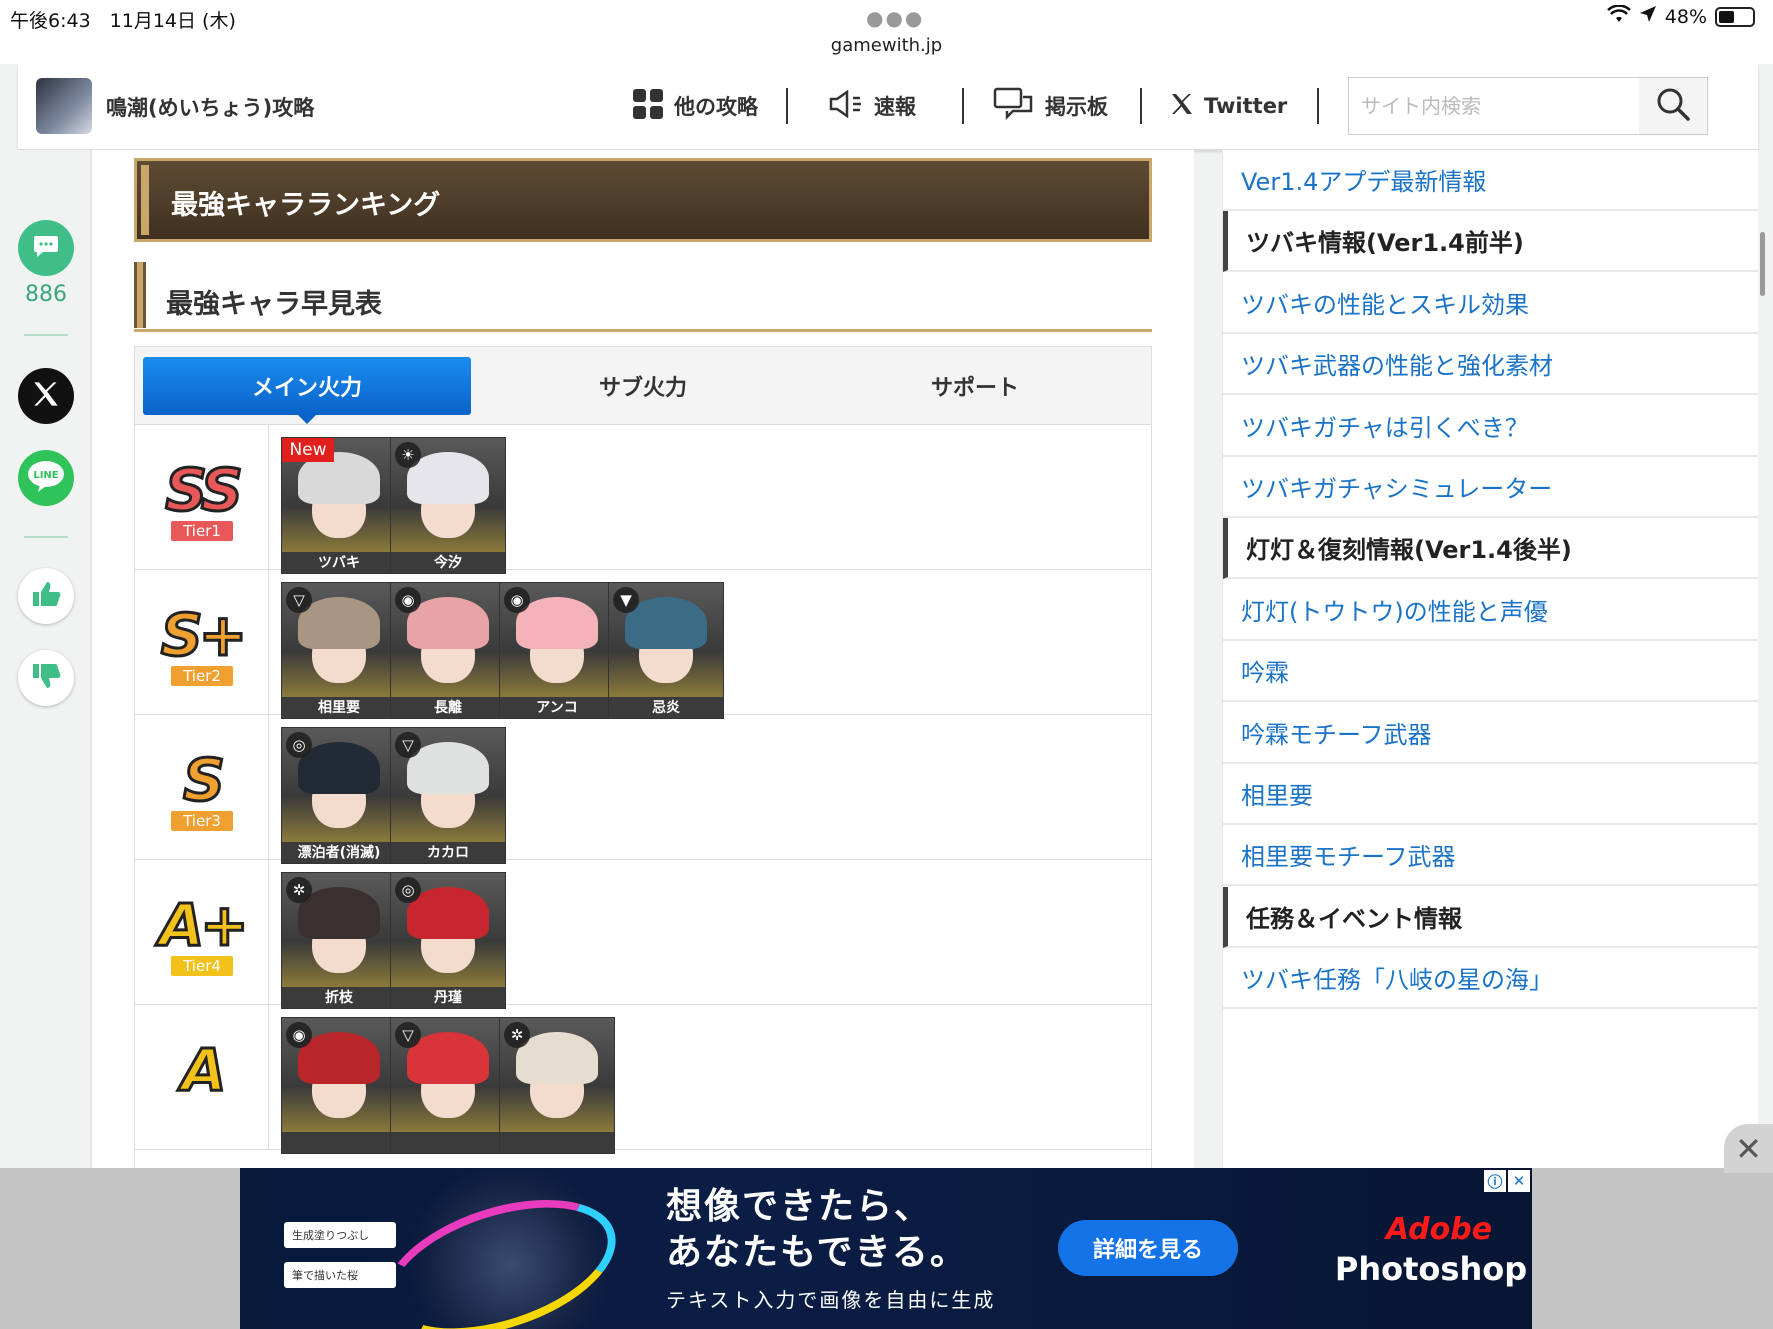 Image resolution: width=1773 pixels, height=1329 pixels. What do you see at coordinates (202, 497) in the screenshot?
I see `tier-label-cell: SS Tier1` at bounding box center [202, 497].